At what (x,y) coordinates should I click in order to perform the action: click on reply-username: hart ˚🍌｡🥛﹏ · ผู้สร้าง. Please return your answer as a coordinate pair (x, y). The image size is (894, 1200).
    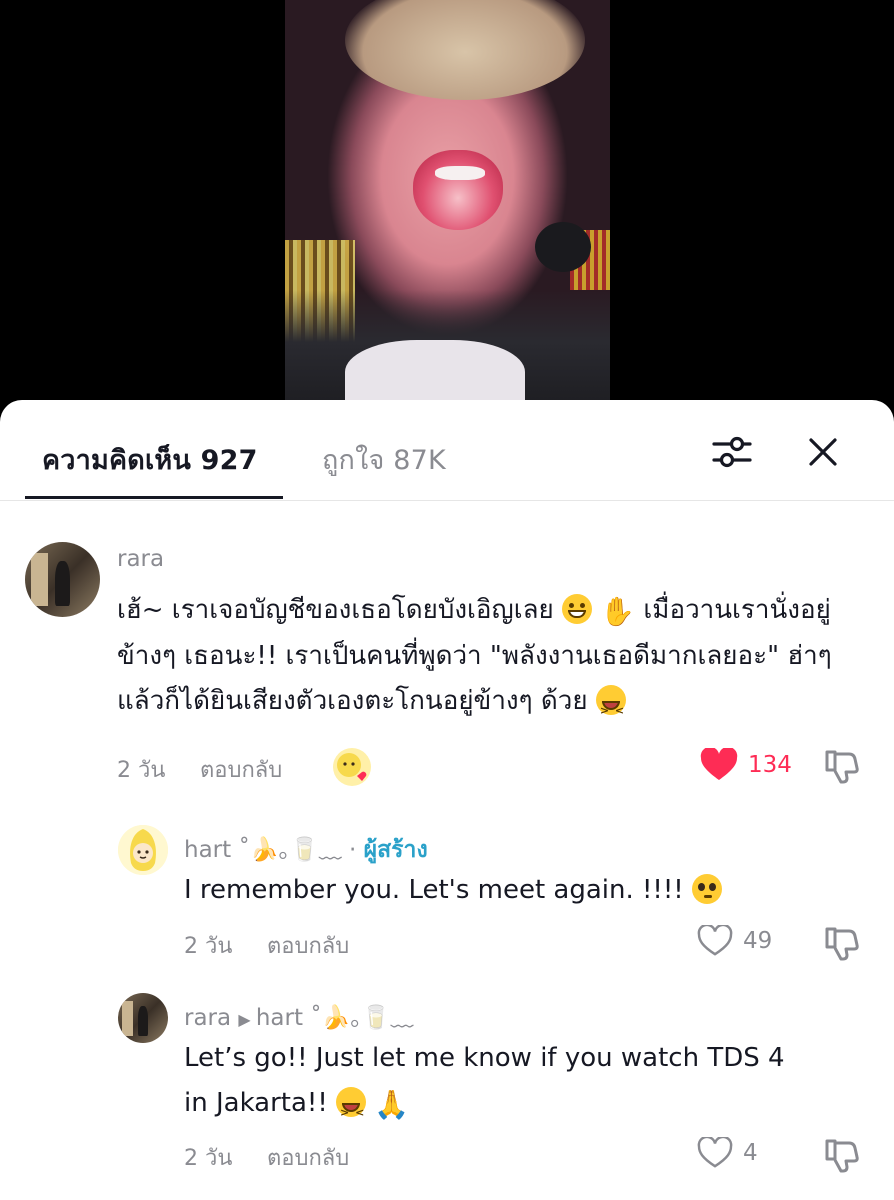
    Looking at the image, I should click on (306, 849).